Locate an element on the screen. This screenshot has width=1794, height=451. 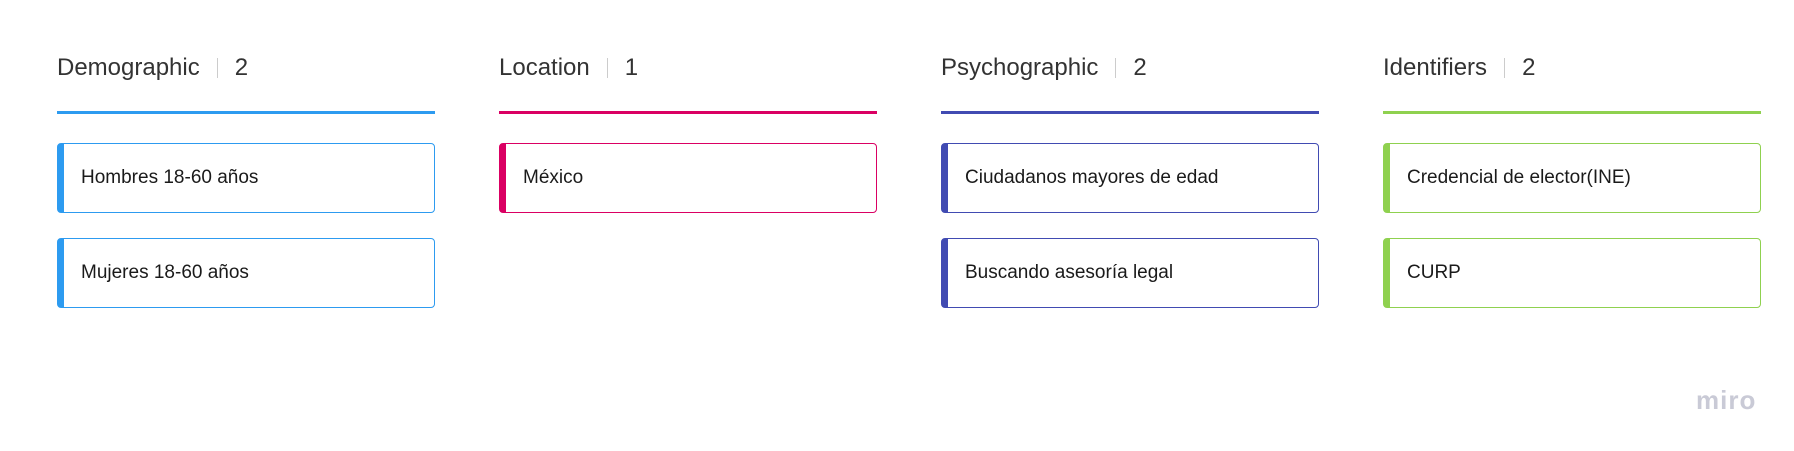
column-title: Demographic is located at coordinates (128, 67).